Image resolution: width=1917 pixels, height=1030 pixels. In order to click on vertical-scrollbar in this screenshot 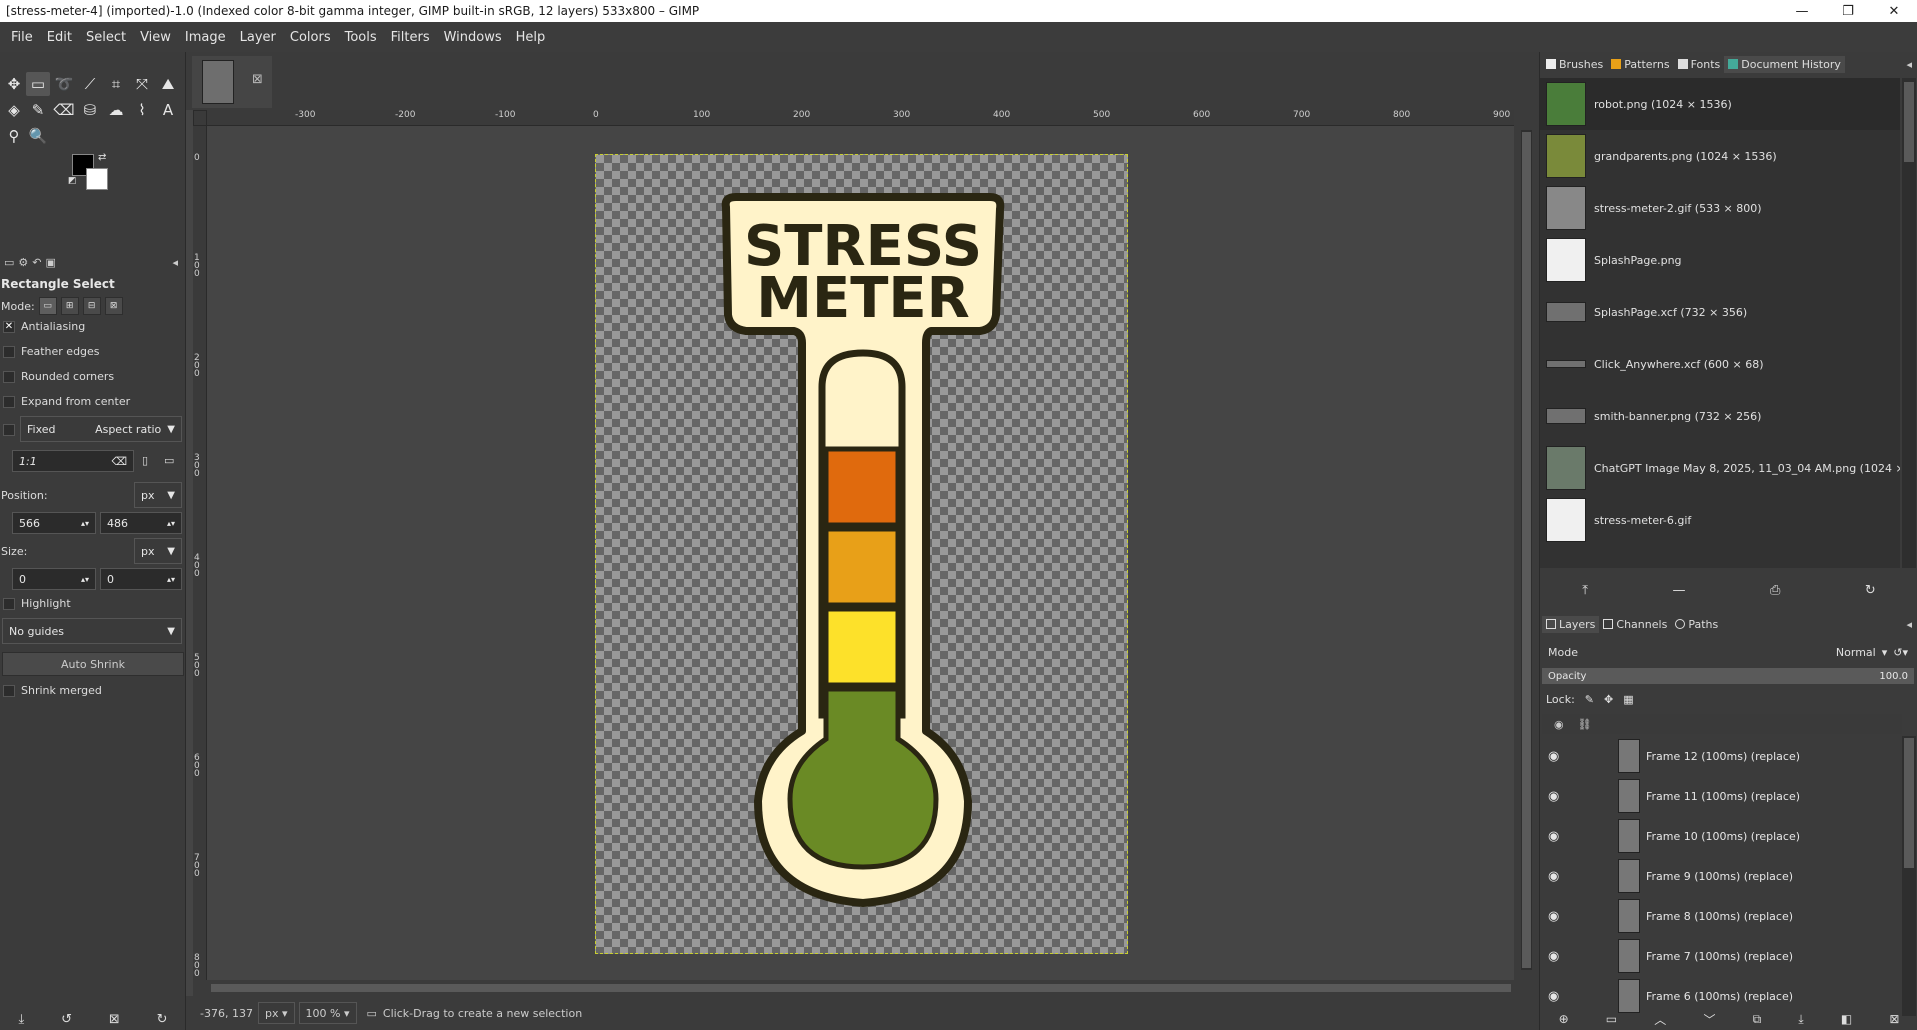, I will do `click(1526, 545)`.